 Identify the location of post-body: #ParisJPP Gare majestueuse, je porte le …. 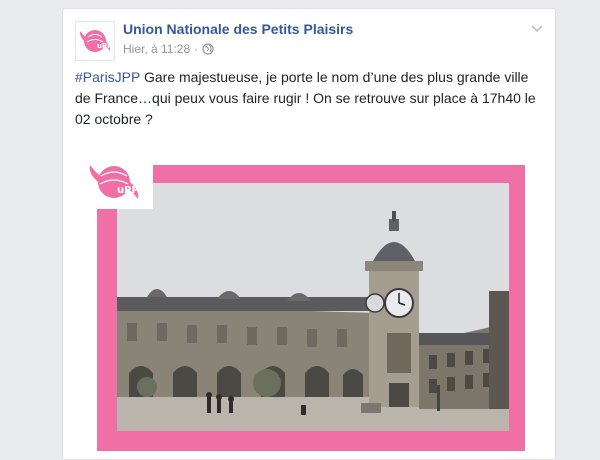
(310, 98).